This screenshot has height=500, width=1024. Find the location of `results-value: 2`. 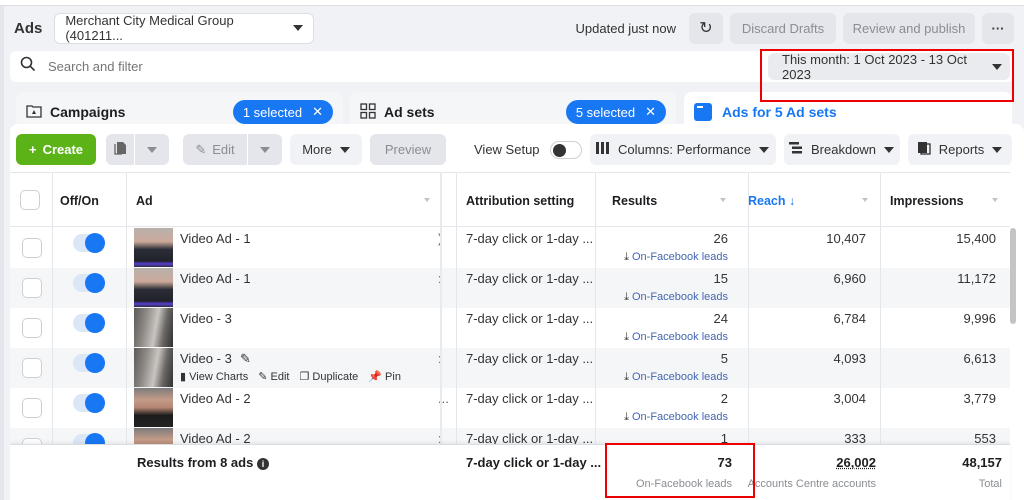

results-value: 2 is located at coordinates (724, 398).